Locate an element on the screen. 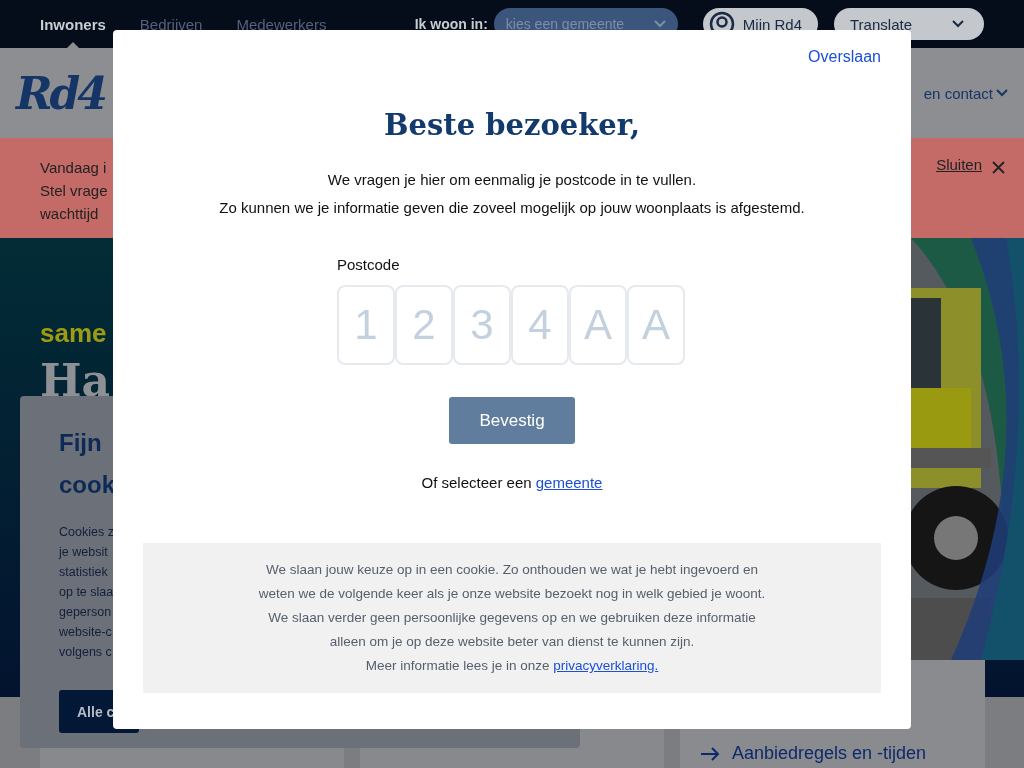 The image size is (1024, 768). close-icon is located at coordinates (998, 167).